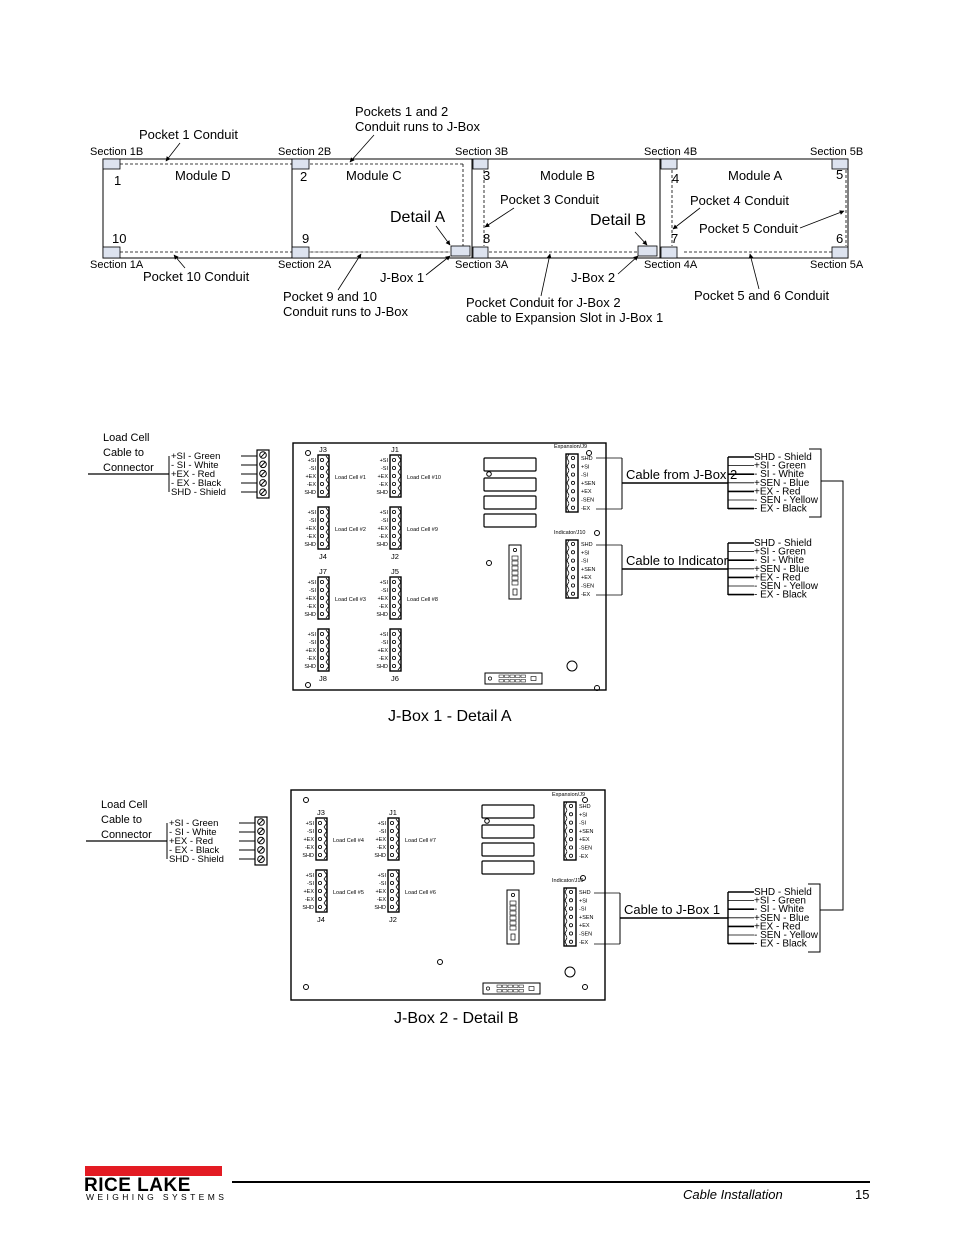  Describe the element at coordinates (402, 277) in the screenshot. I see `callout-jbox1: J-Box 1` at that location.